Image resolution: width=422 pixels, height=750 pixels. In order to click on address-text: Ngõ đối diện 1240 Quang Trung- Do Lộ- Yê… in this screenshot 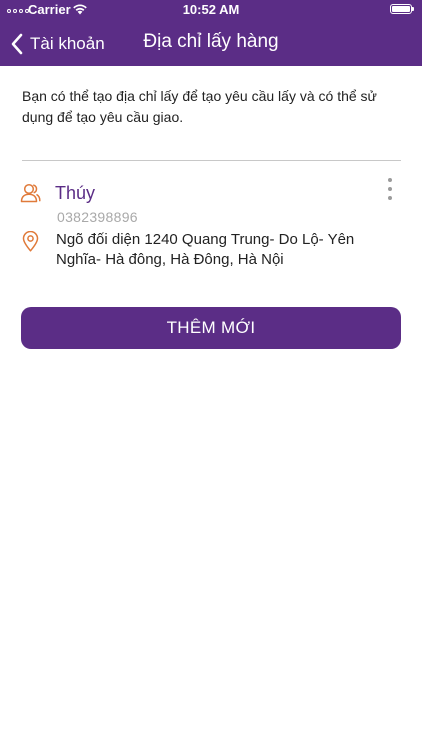, I will do `click(205, 249)`.